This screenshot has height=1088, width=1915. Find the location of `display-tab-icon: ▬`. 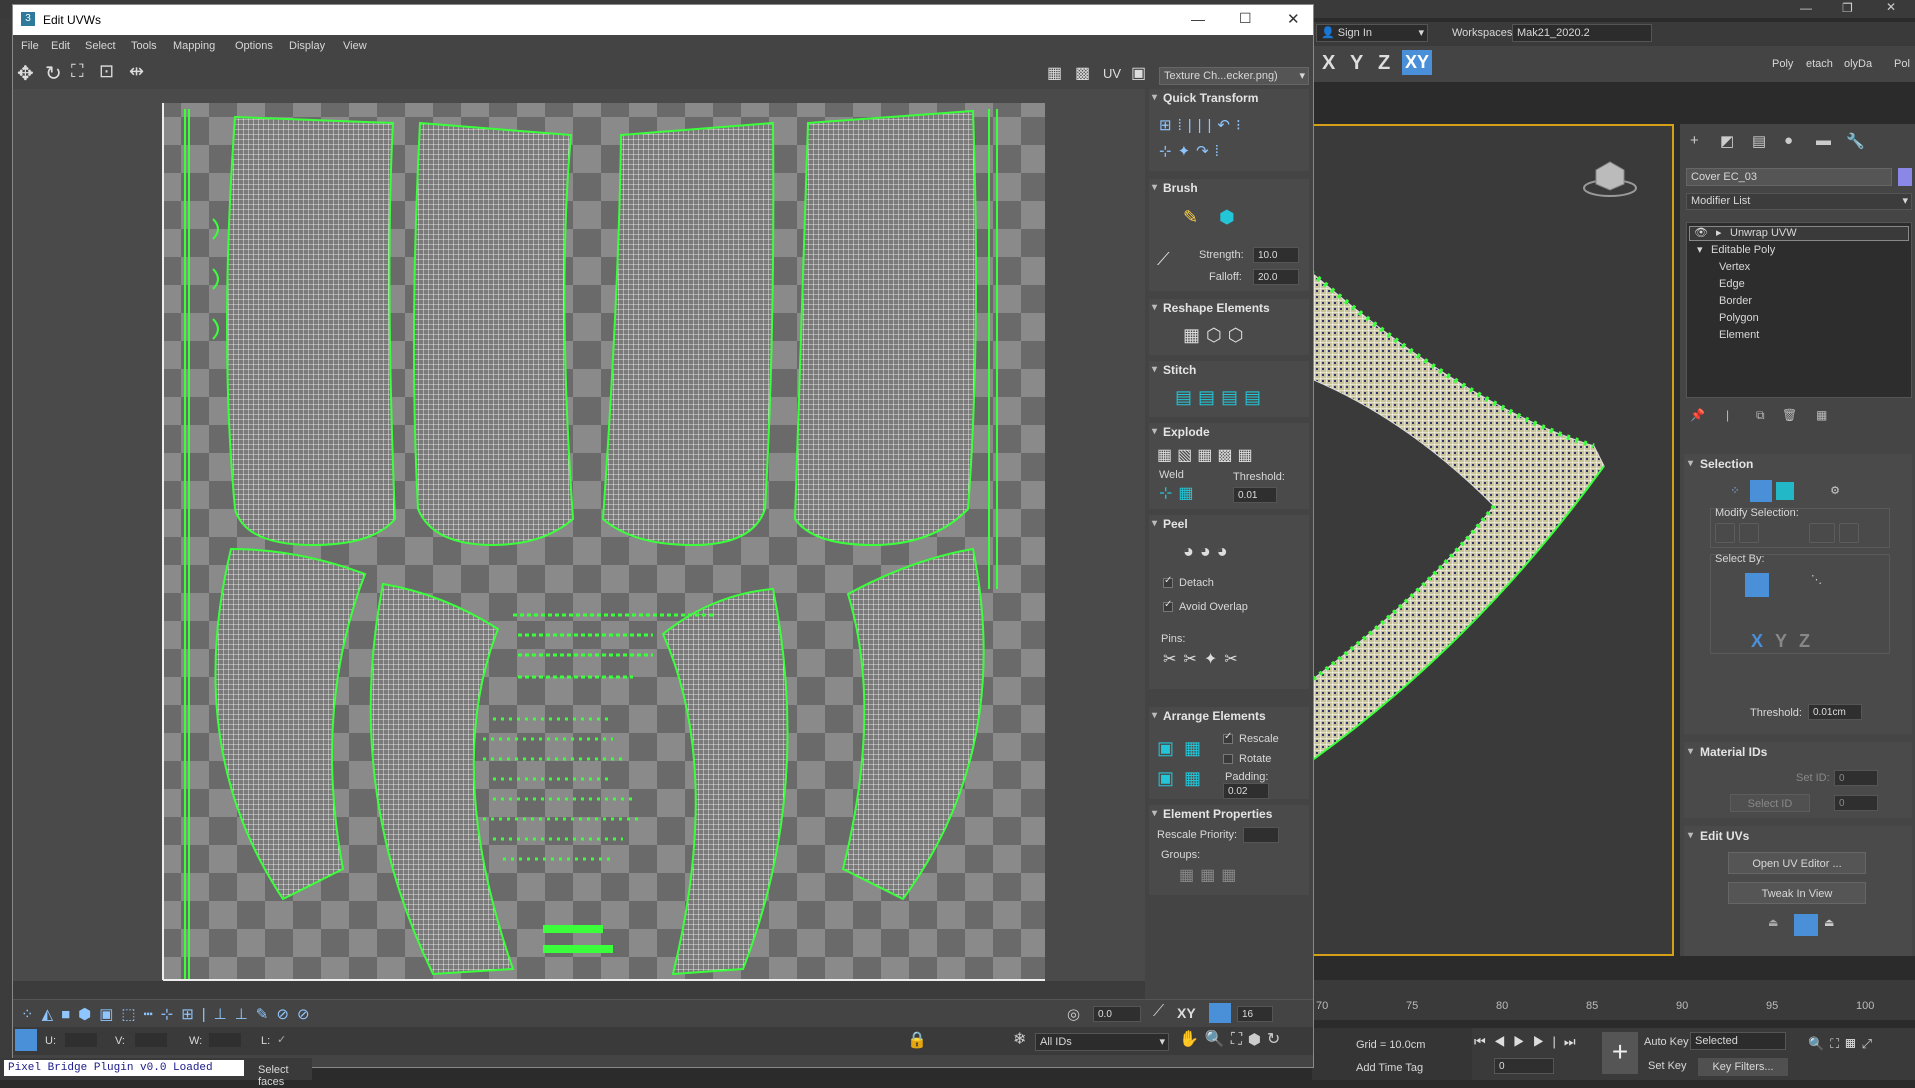

display-tab-icon: ▬ is located at coordinates (1823, 140).